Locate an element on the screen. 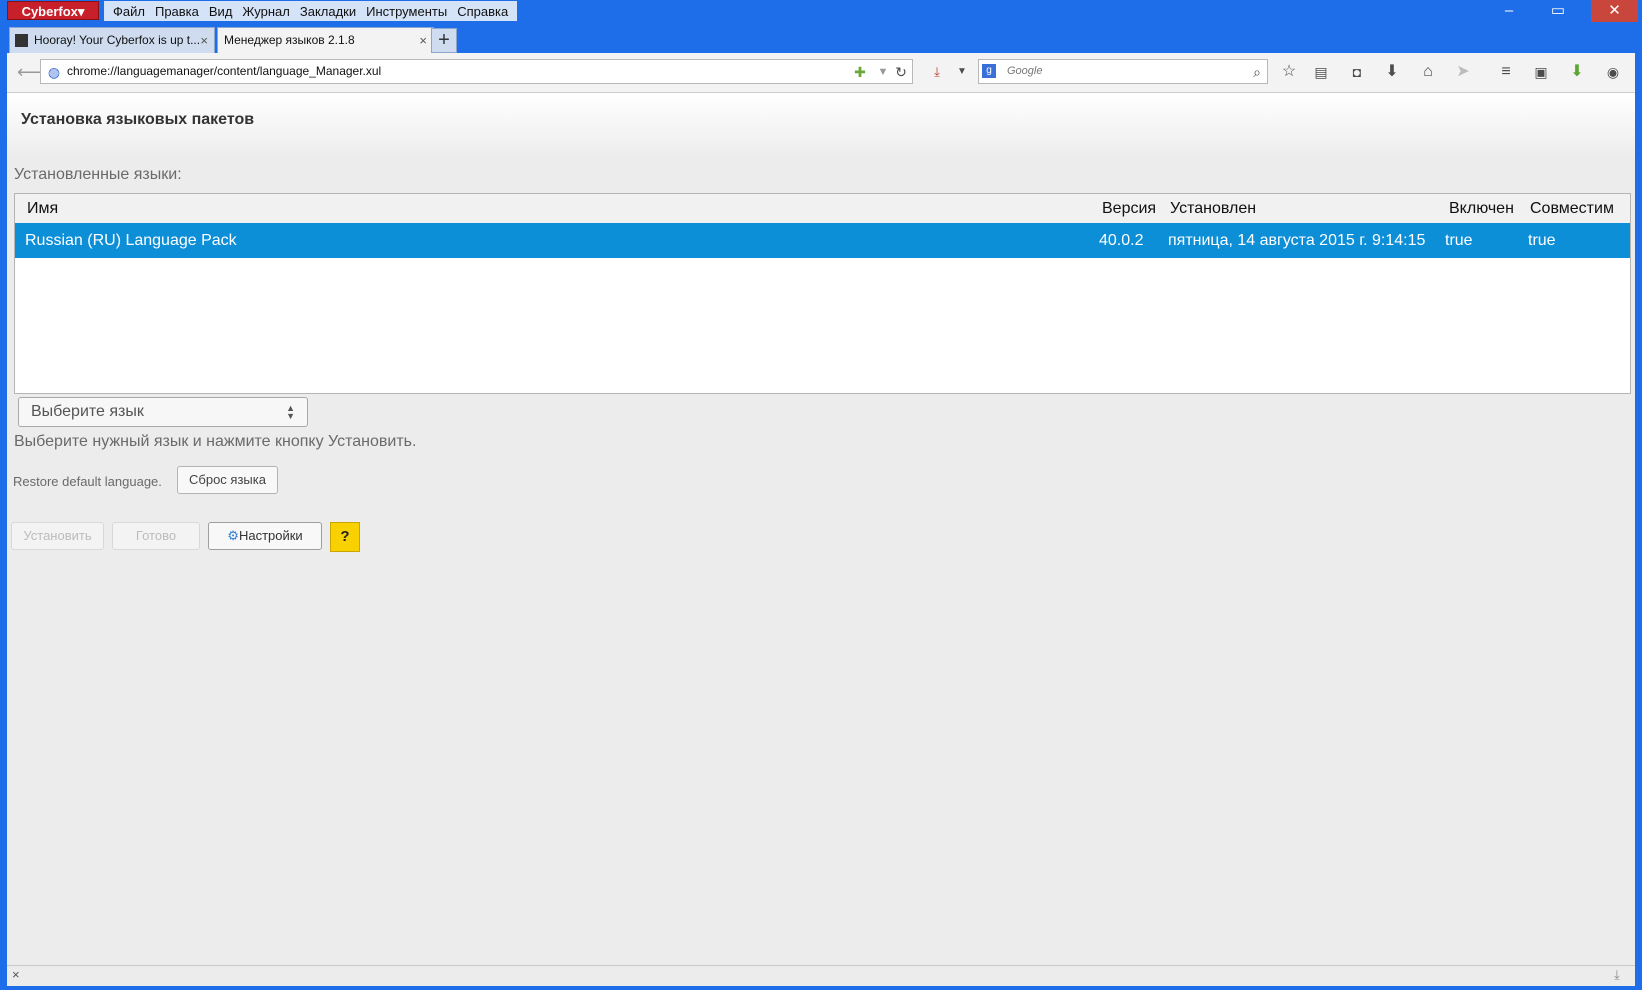 The width and height of the screenshot is (1642, 990). globe-icon: ◍ is located at coordinates (54, 72).